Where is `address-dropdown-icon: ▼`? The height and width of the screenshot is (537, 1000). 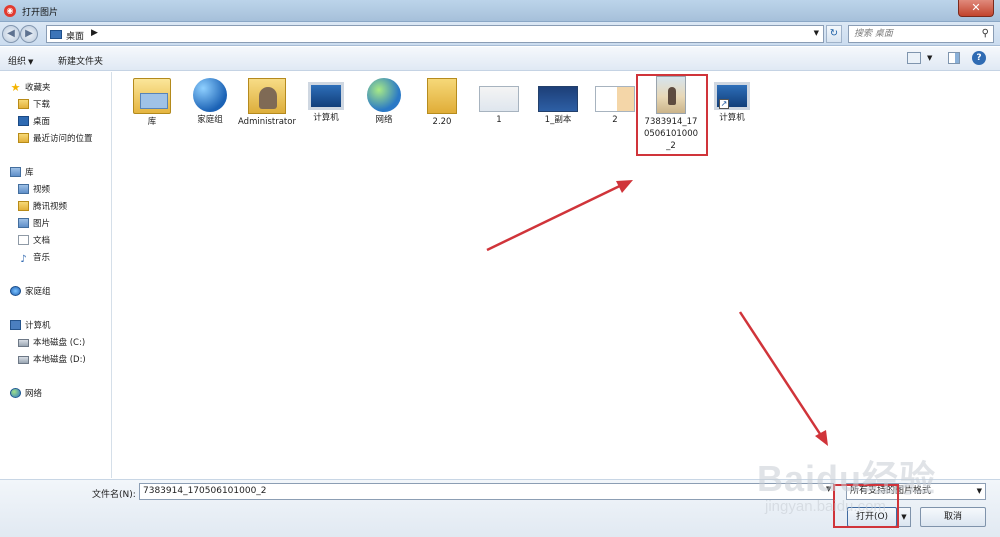
address-dropdown-icon: ▼ is located at coordinates (816, 33).